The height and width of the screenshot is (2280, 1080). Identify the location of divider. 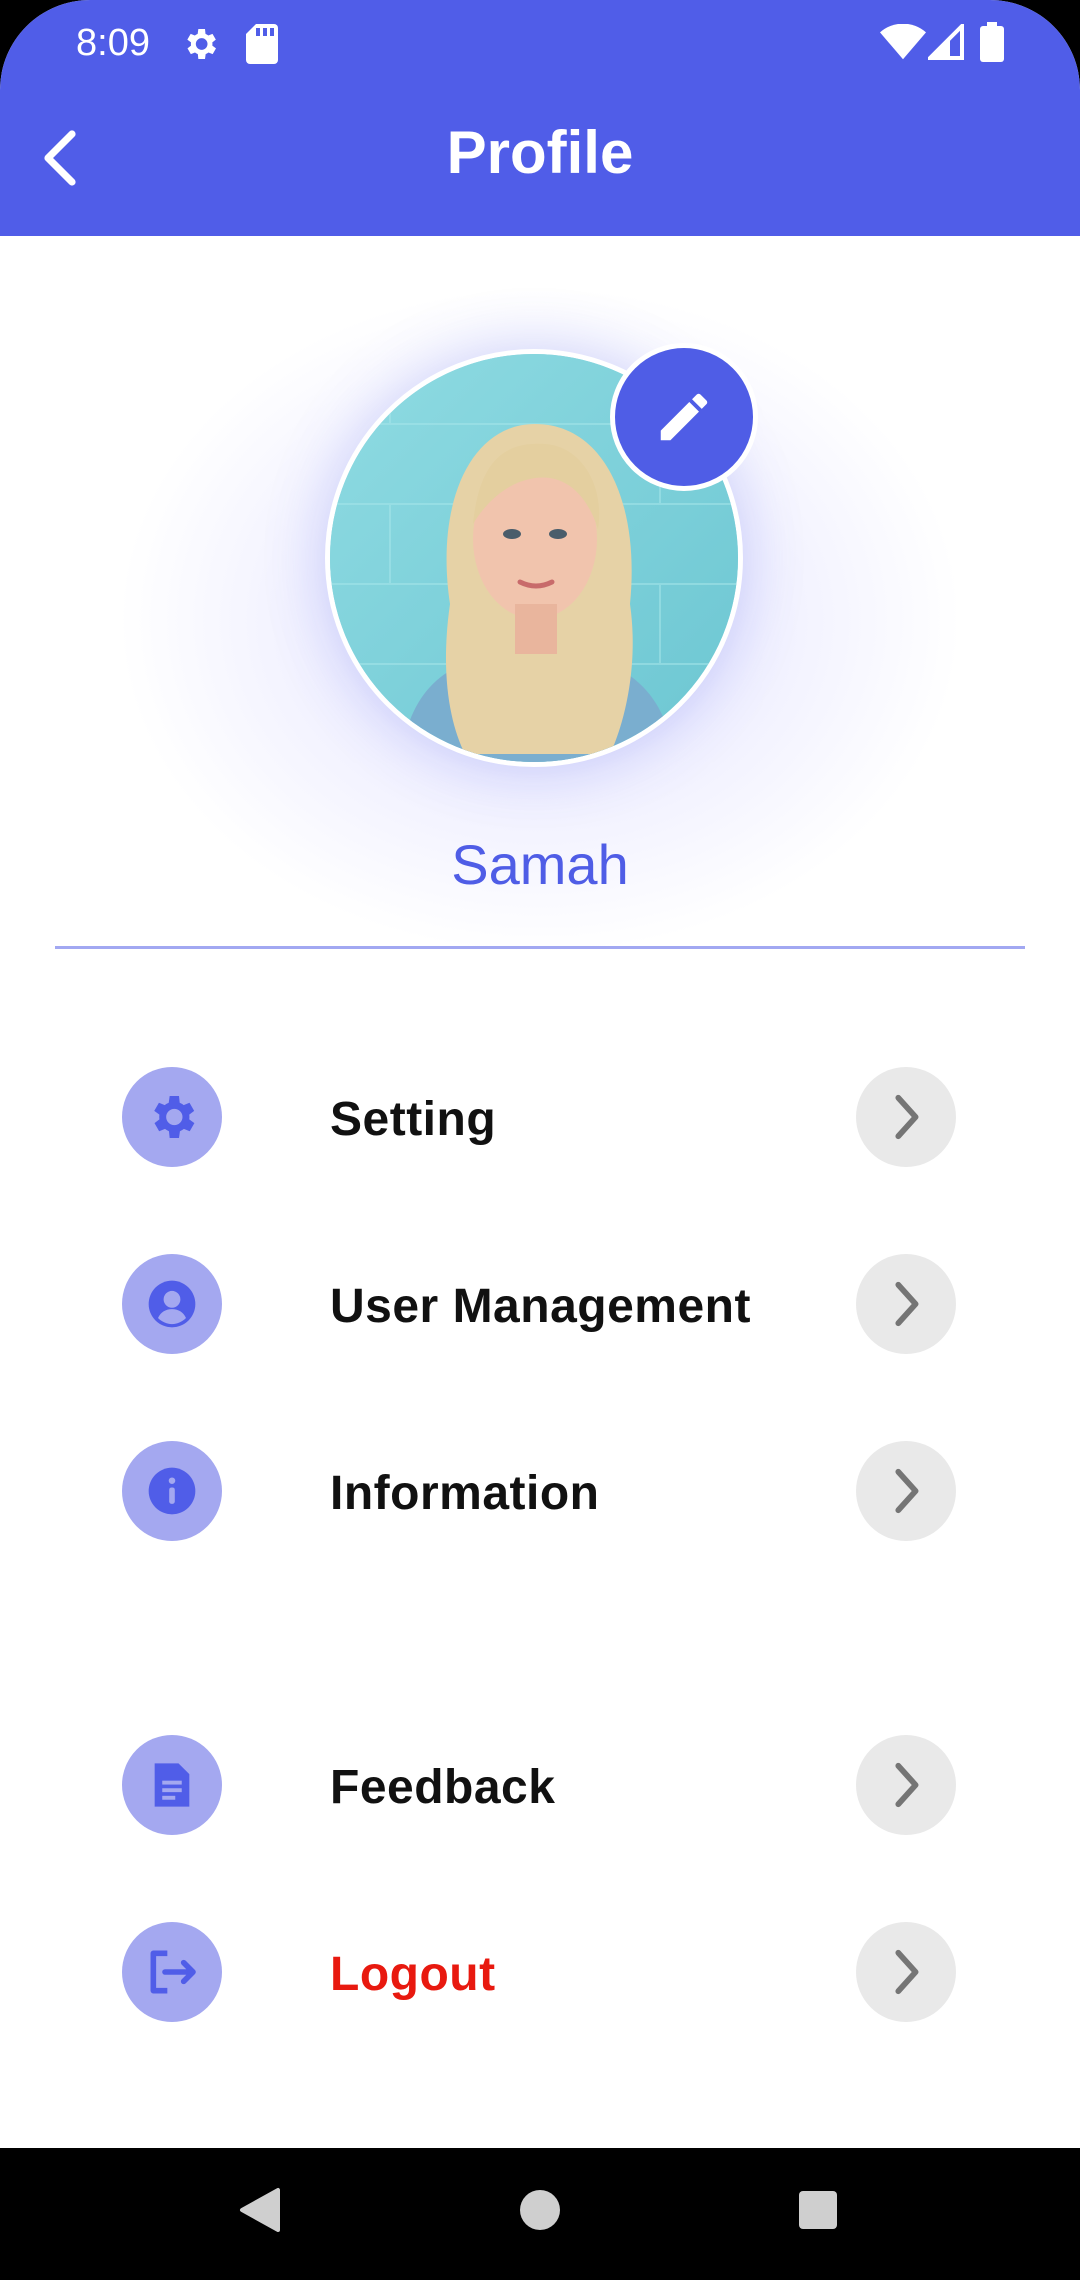
(540, 947).